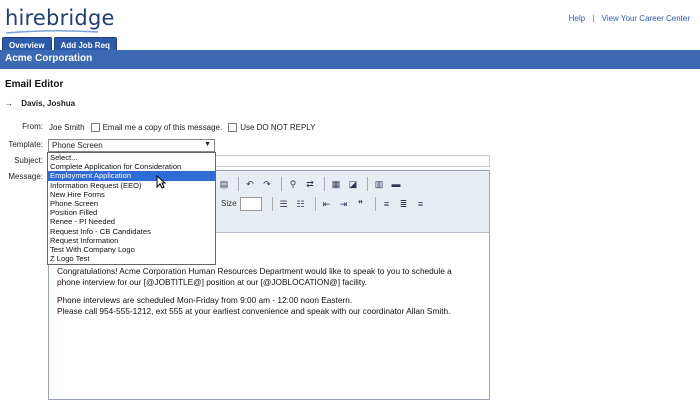  What do you see at coordinates (52, 31) in the screenshot?
I see `logo-swoosh-icon` at bounding box center [52, 31].